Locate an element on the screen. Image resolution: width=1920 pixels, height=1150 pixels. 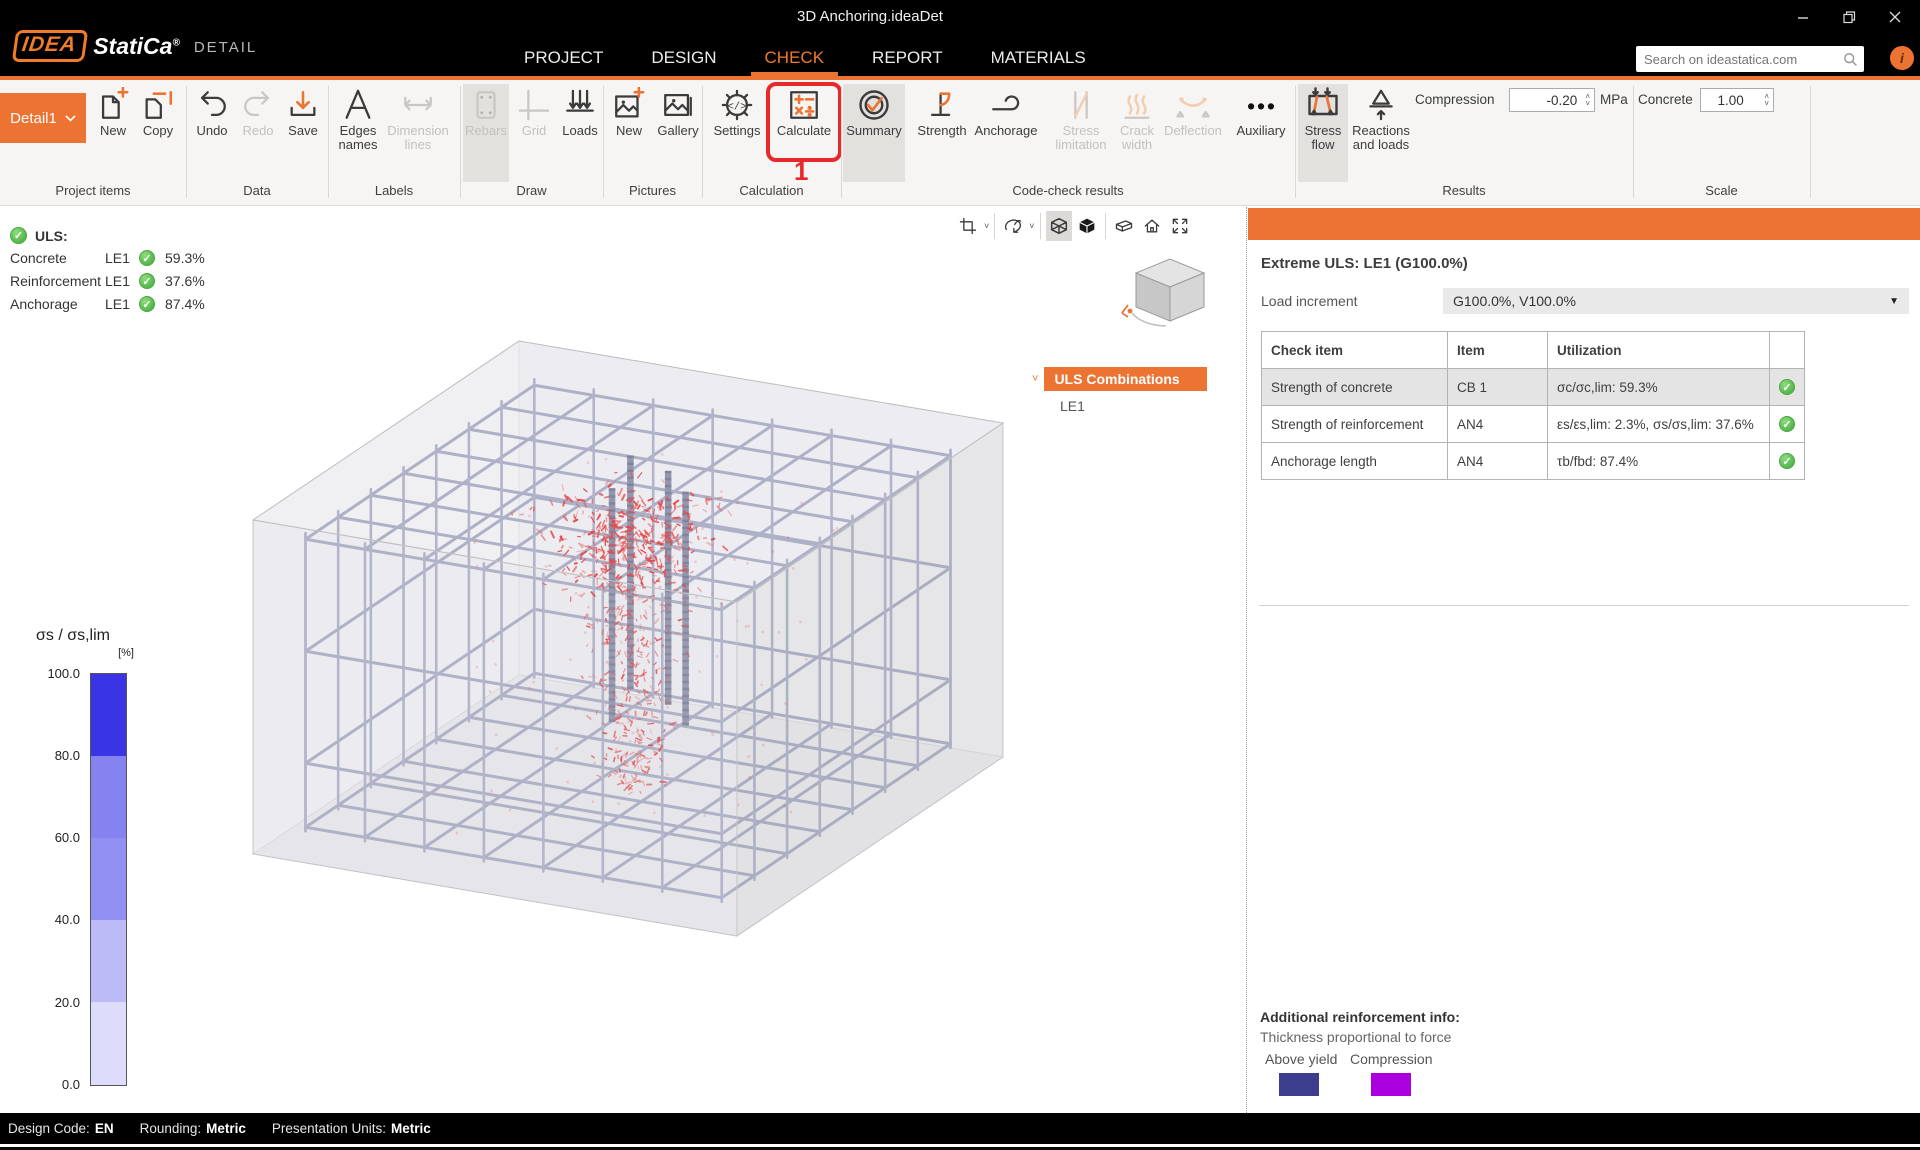
tab-design: DESIGN is located at coordinates (683, 58).